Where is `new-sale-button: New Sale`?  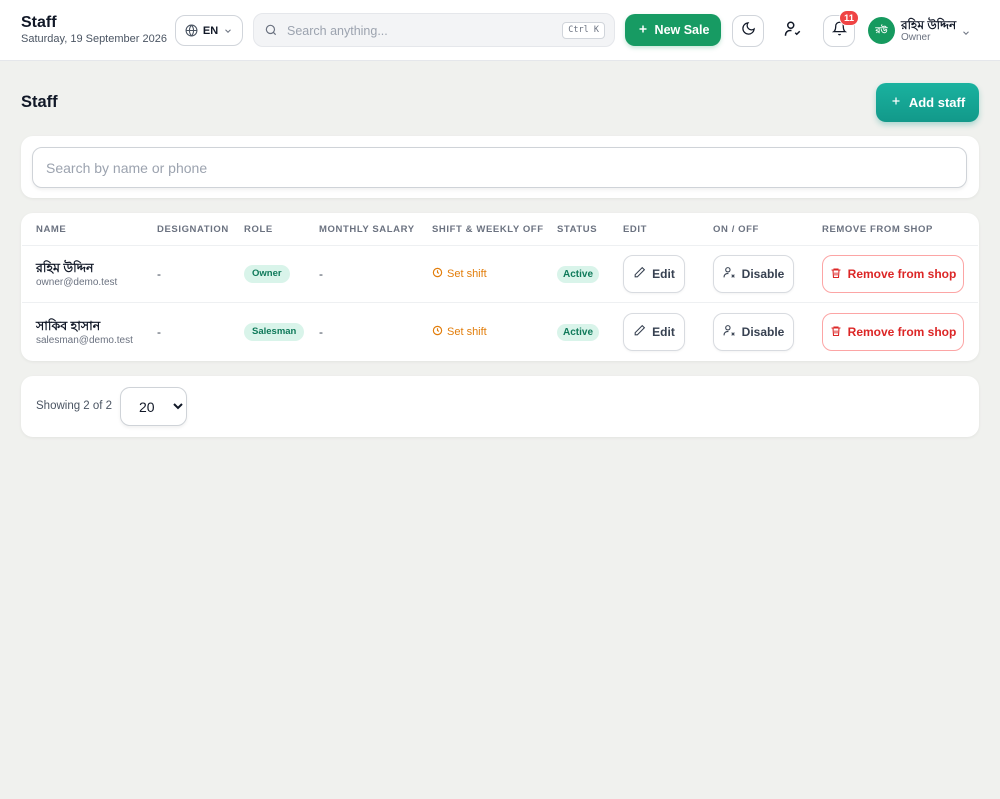
new-sale-button: New Sale is located at coordinates (673, 30).